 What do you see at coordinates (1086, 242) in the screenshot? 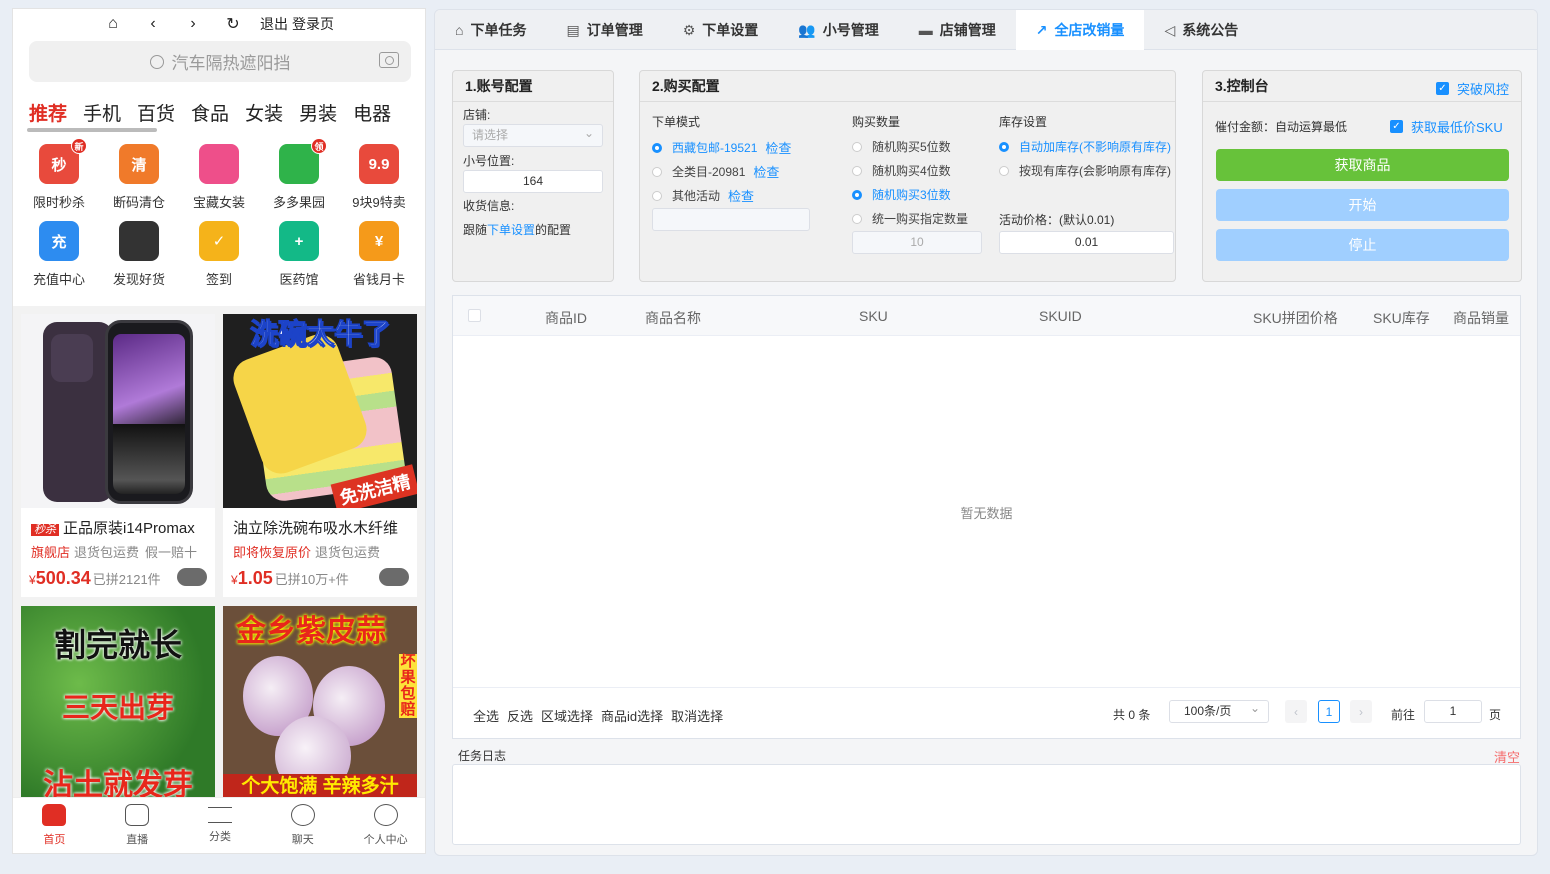
I see `price-input: 0.01` at bounding box center [1086, 242].